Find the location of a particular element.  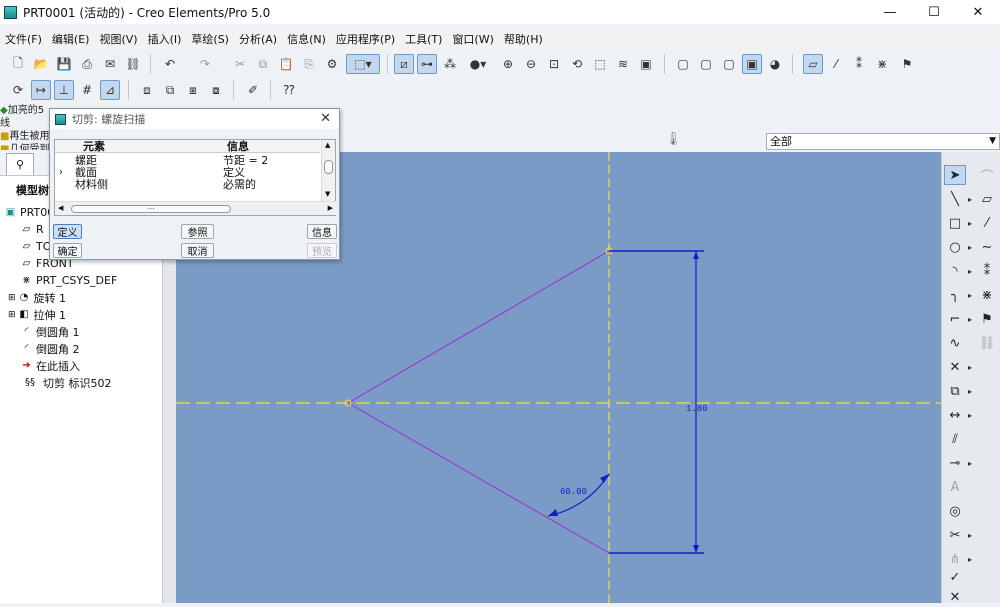

angle-dimension-value: 60.00 is located at coordinates (573, 492).